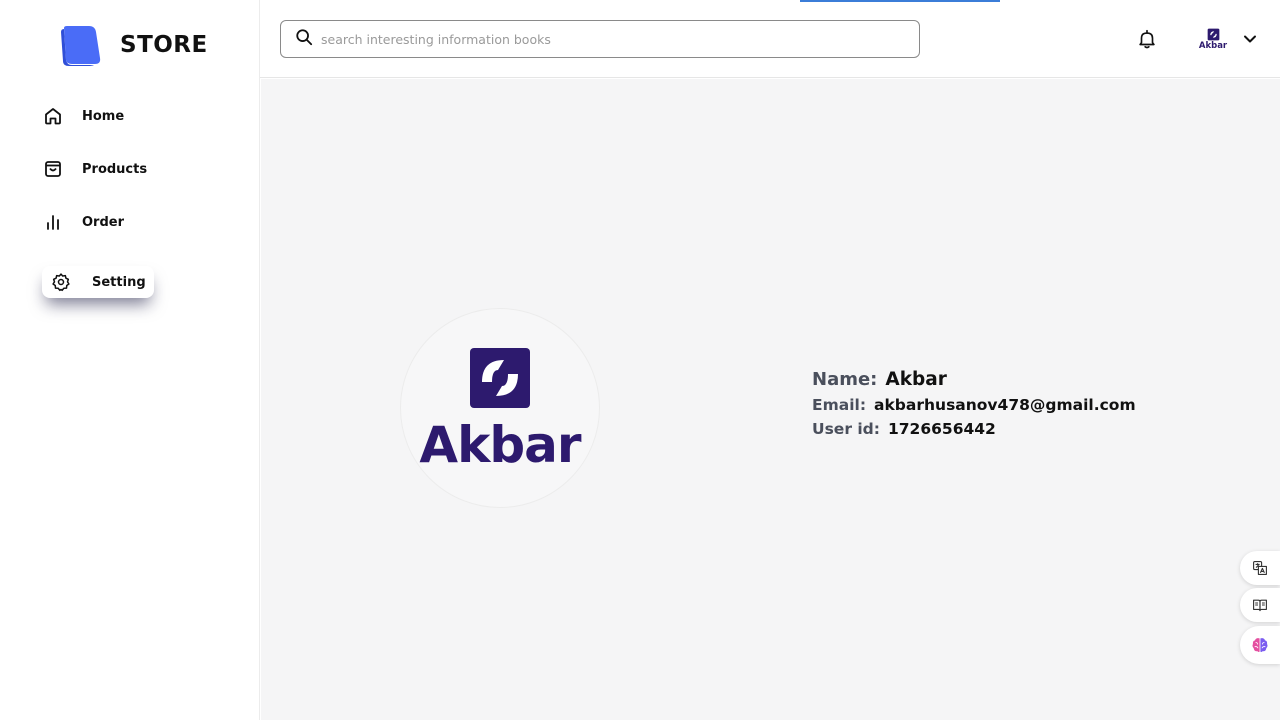  What do you see at coordinates (900, 1) in the screenshot?
I see `top-accent-bar` at bounding box center [900, 1].